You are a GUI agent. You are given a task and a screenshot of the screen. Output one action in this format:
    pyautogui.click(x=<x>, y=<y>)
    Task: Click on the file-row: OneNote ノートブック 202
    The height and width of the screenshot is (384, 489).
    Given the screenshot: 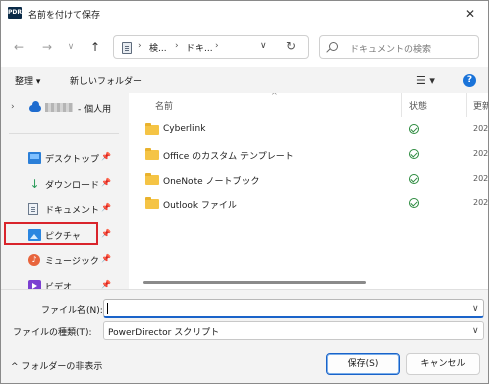 What is the action you would take?
    pyautogui.click(x=308, y=180)
    